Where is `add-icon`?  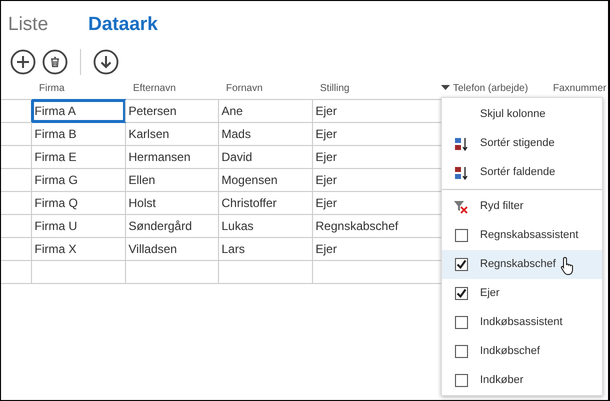
add-icon is located at coordinates (23, 62).